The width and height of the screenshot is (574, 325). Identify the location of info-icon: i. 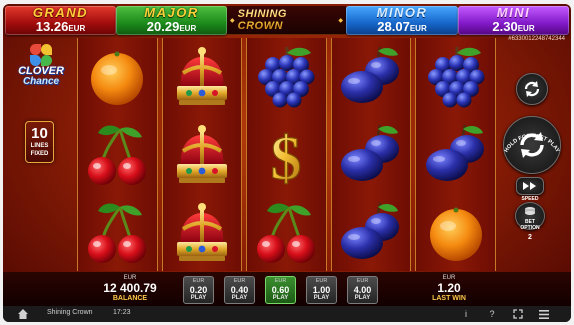
(466, 314).